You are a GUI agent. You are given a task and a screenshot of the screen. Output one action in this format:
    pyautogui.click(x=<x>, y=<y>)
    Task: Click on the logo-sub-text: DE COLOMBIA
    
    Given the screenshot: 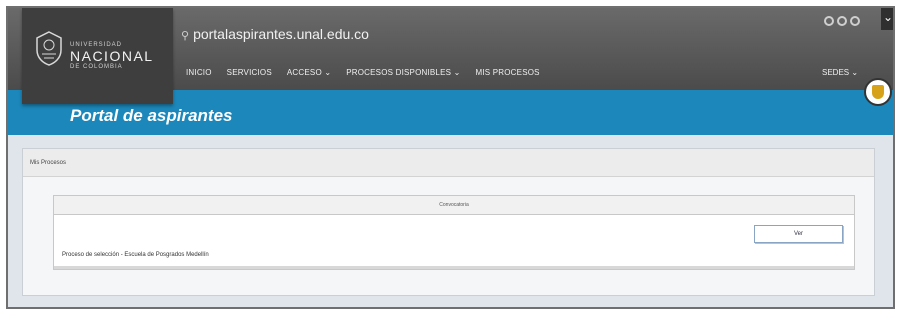 What is the action you would take?
    pyautogui.click(x=96, y=67)
    